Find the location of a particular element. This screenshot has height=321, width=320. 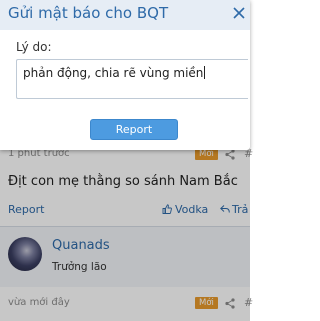

reason-input: phản động, chia rẽ vùng miền is located at coordinates (132, 79).